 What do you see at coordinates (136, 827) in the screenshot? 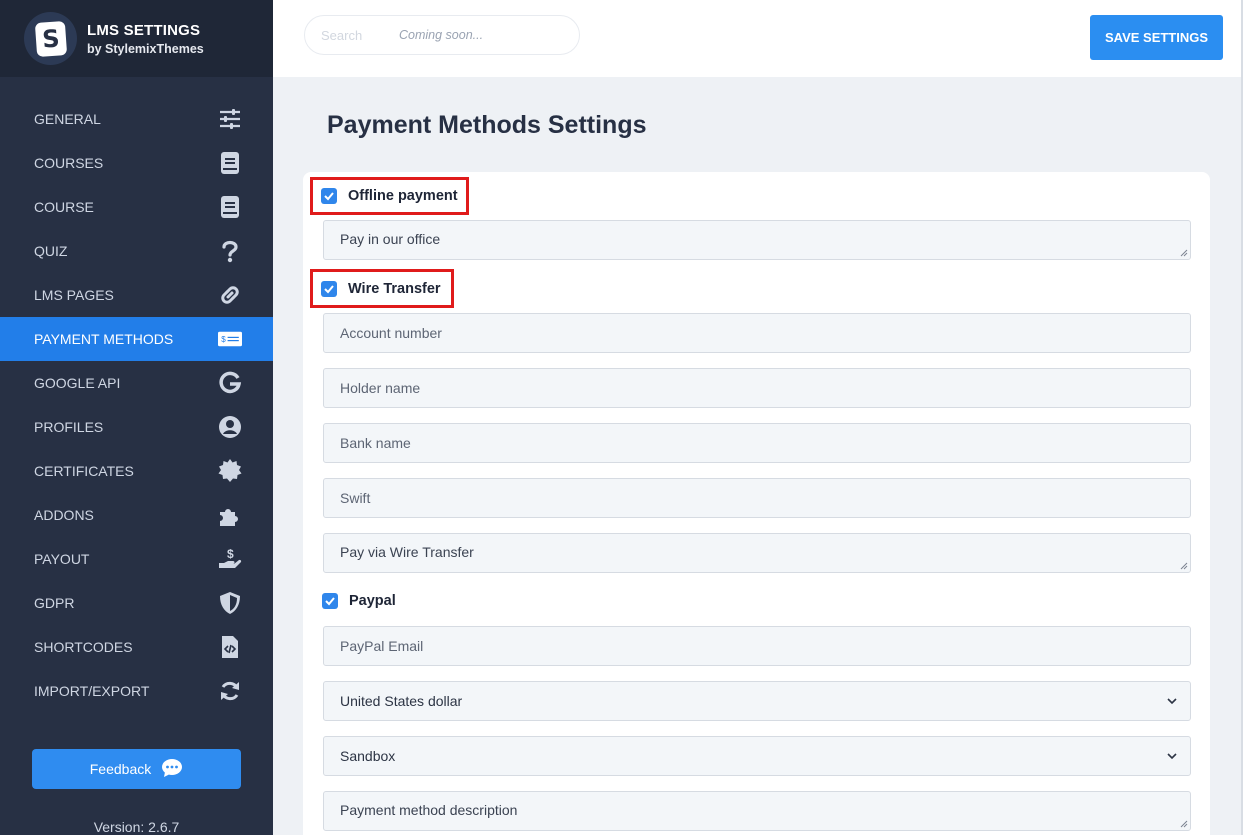
I see `version-text: Version: 2.6.7` at bounding box center [136, 827].